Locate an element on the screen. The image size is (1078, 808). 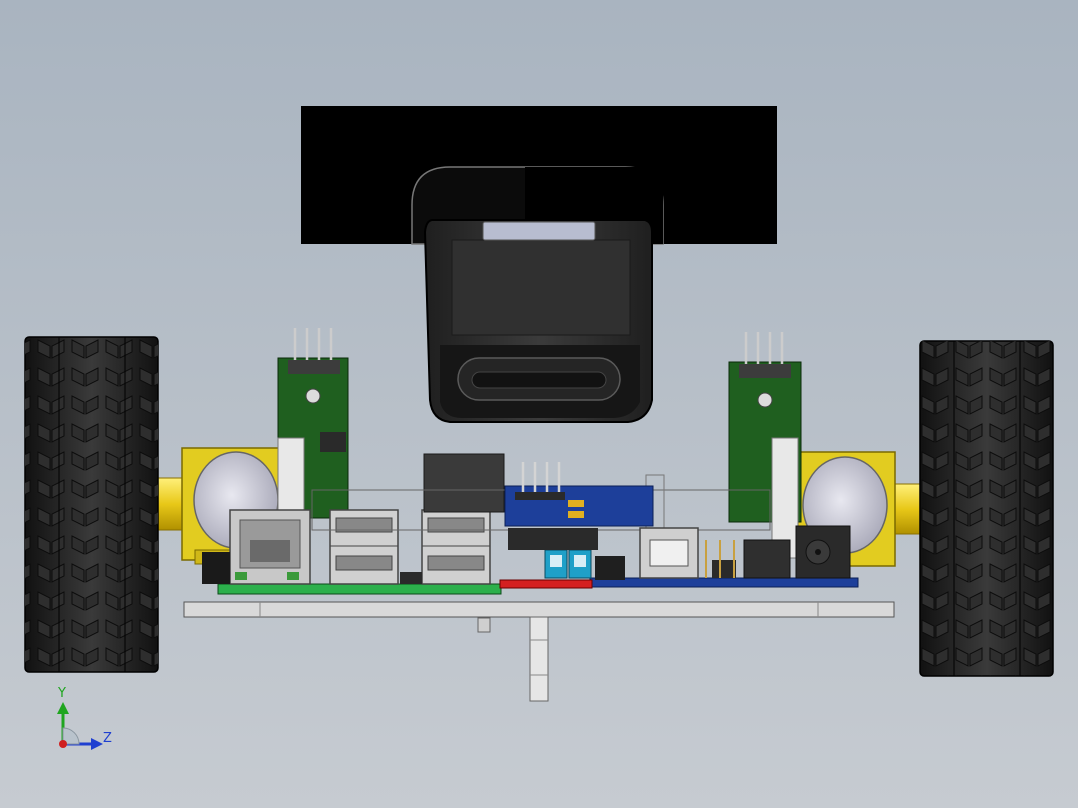
barrel-jack is located at coordinates (823, 552).